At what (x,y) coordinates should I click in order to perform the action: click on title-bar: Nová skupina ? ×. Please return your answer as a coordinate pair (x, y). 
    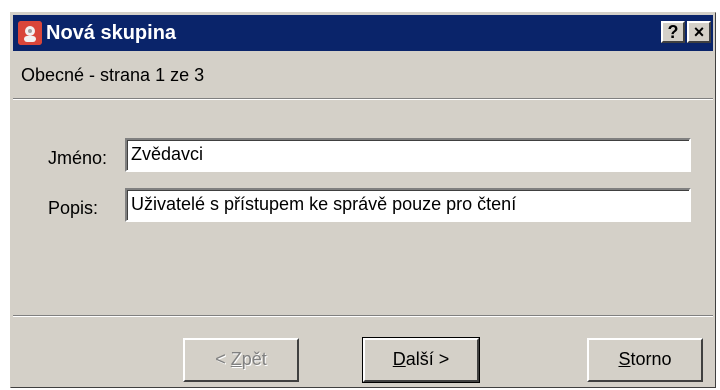
    Looking at the image, I should click on (363, 33).